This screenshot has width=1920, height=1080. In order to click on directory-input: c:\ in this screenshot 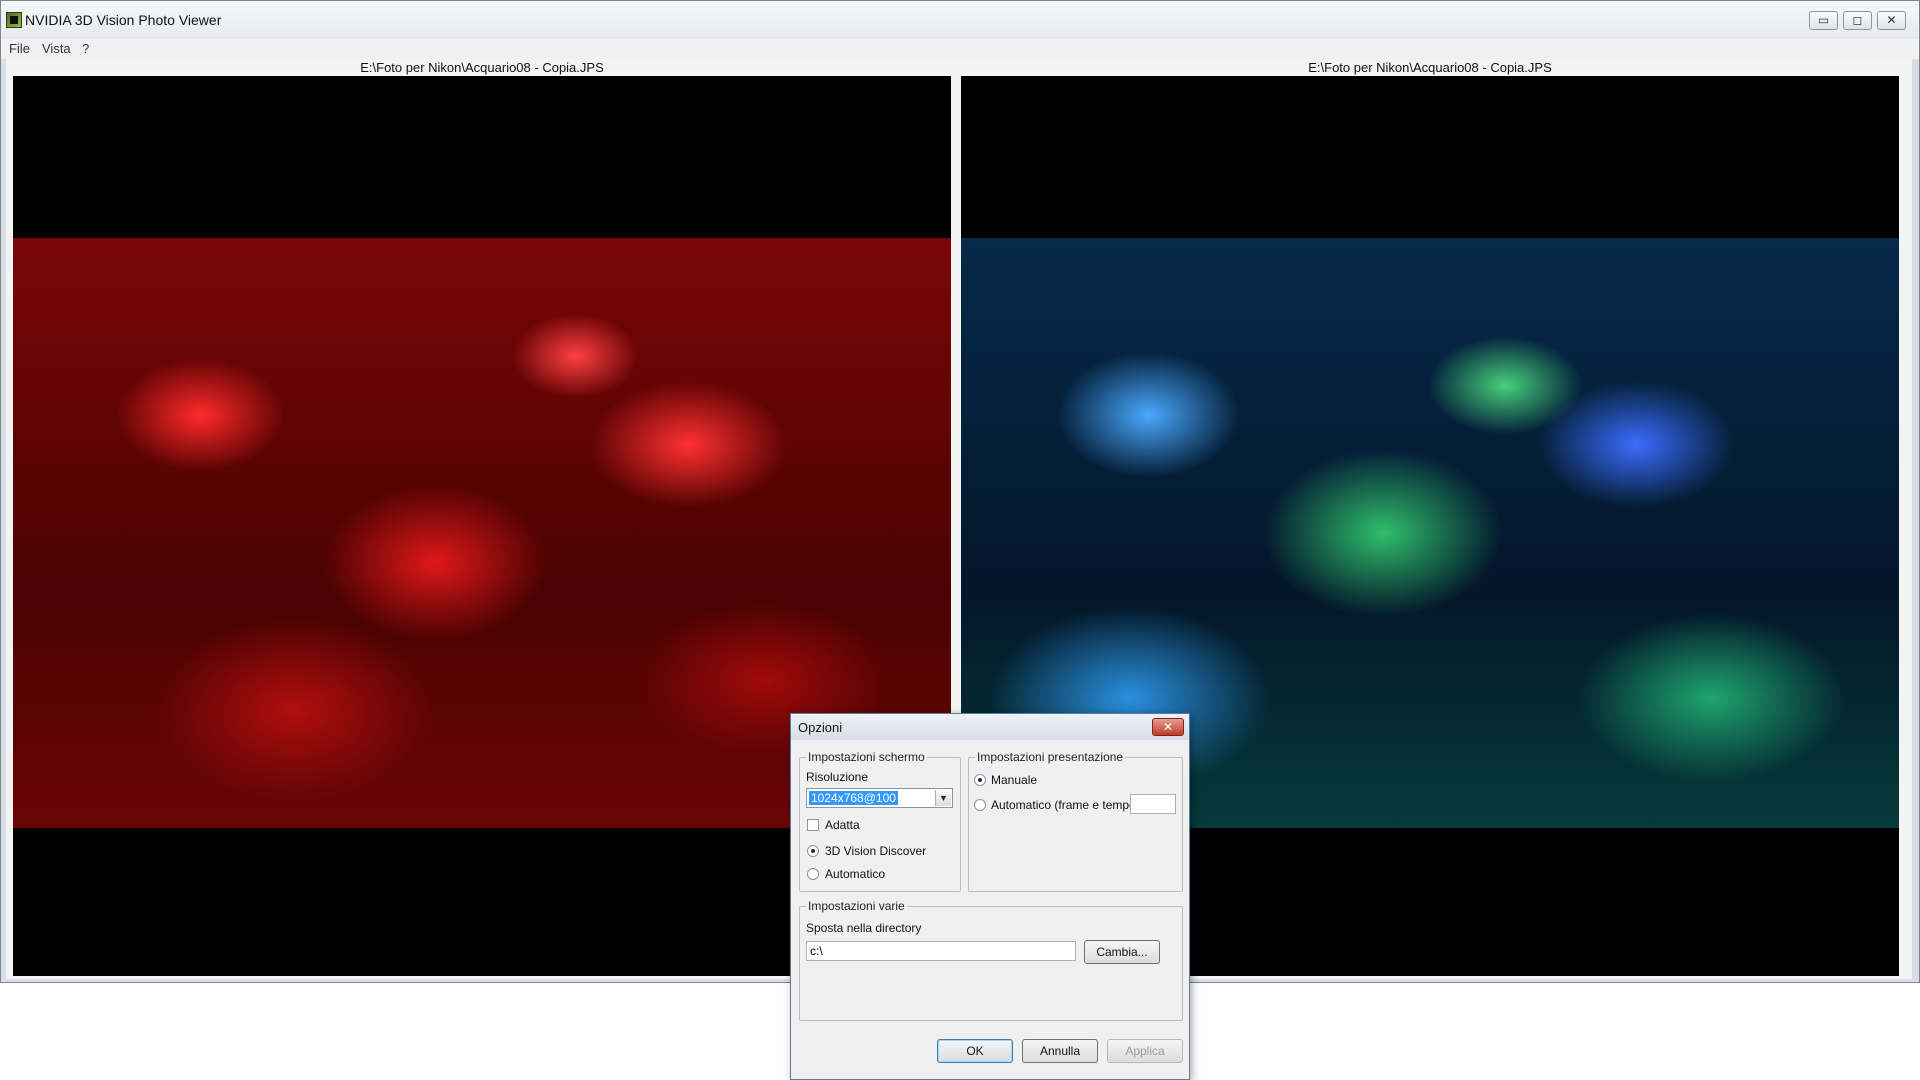, I will do `click(941, 951)`.